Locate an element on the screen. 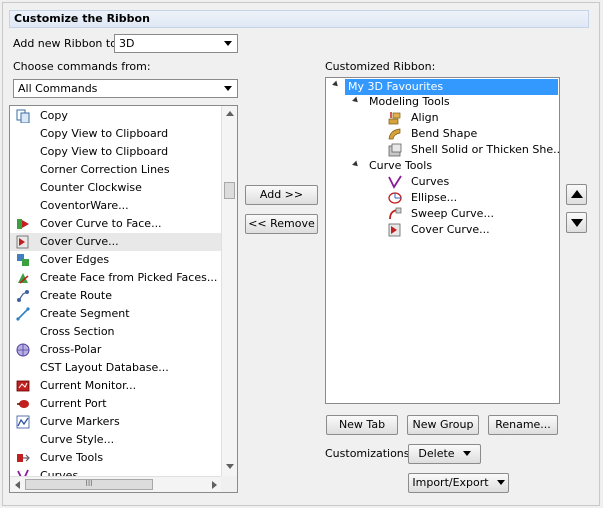  command-label: Corner Correction Lines is located at coordinates (105, 169).